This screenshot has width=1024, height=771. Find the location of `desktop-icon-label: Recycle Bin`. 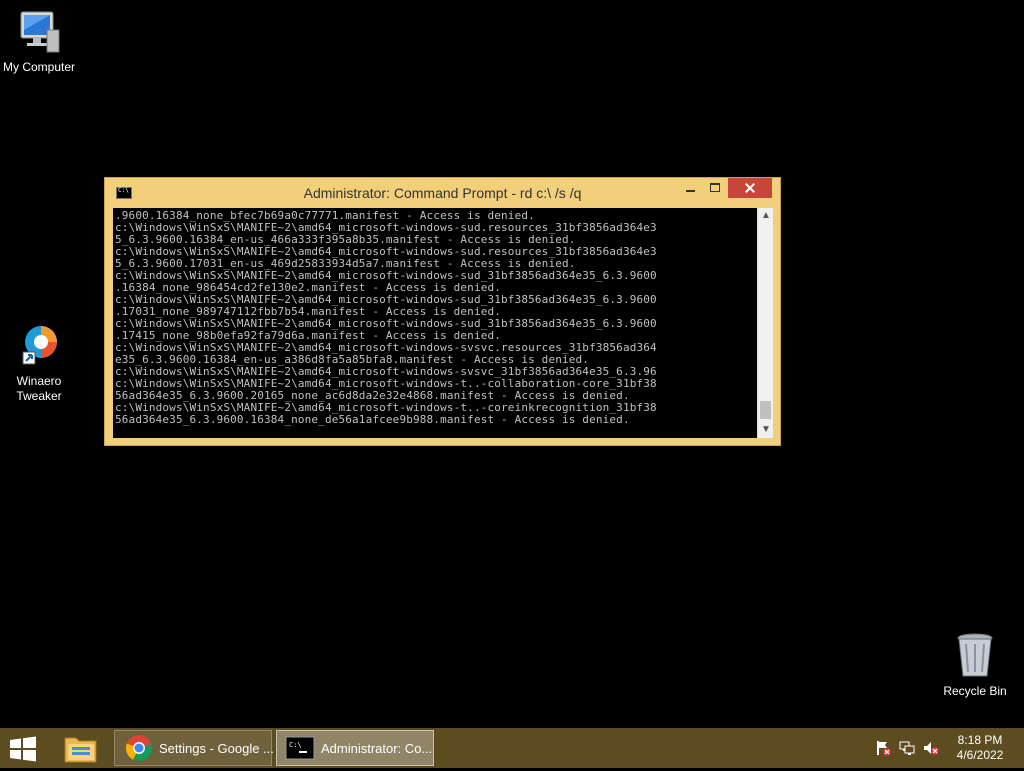

desktop-icon-label: Recycle Bin is located at coordinates (975, 691).